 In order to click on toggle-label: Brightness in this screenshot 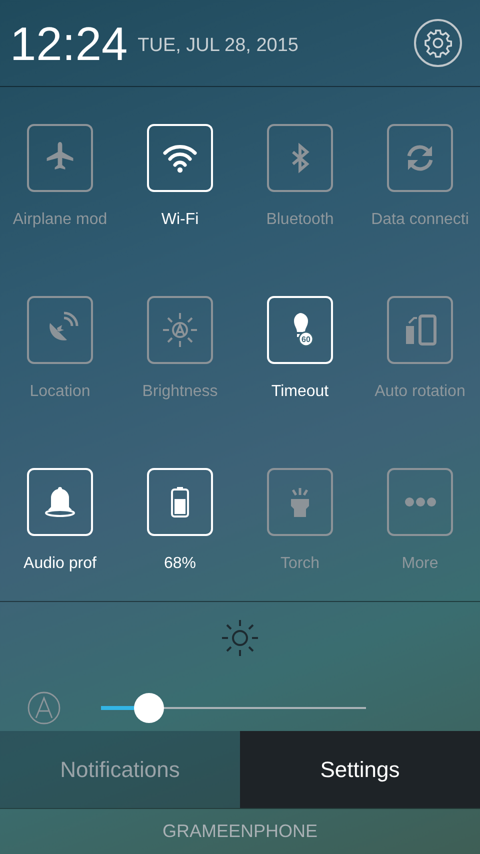, I will do `click(180, 392)`.